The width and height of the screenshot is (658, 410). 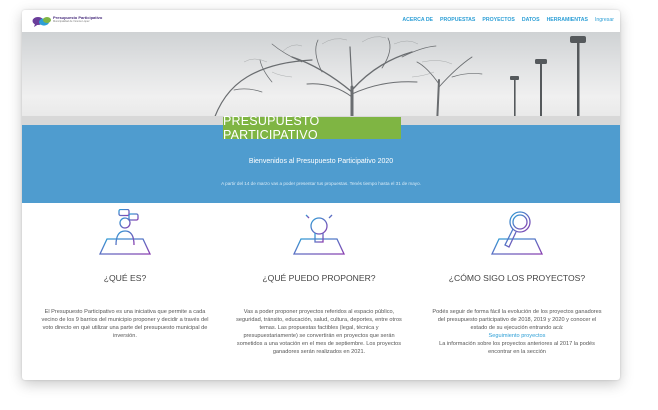 I want to click on lightbulb-icon, so click(x=319, y=233).